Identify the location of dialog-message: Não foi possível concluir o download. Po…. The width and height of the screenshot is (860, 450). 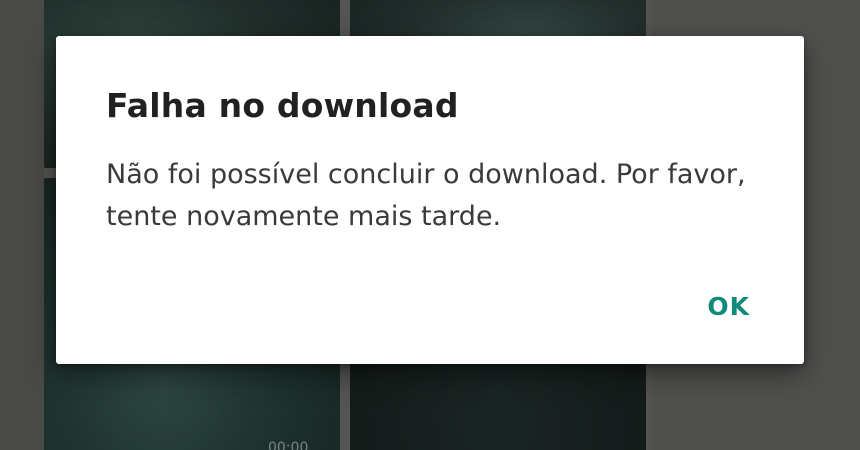
(426, 195).